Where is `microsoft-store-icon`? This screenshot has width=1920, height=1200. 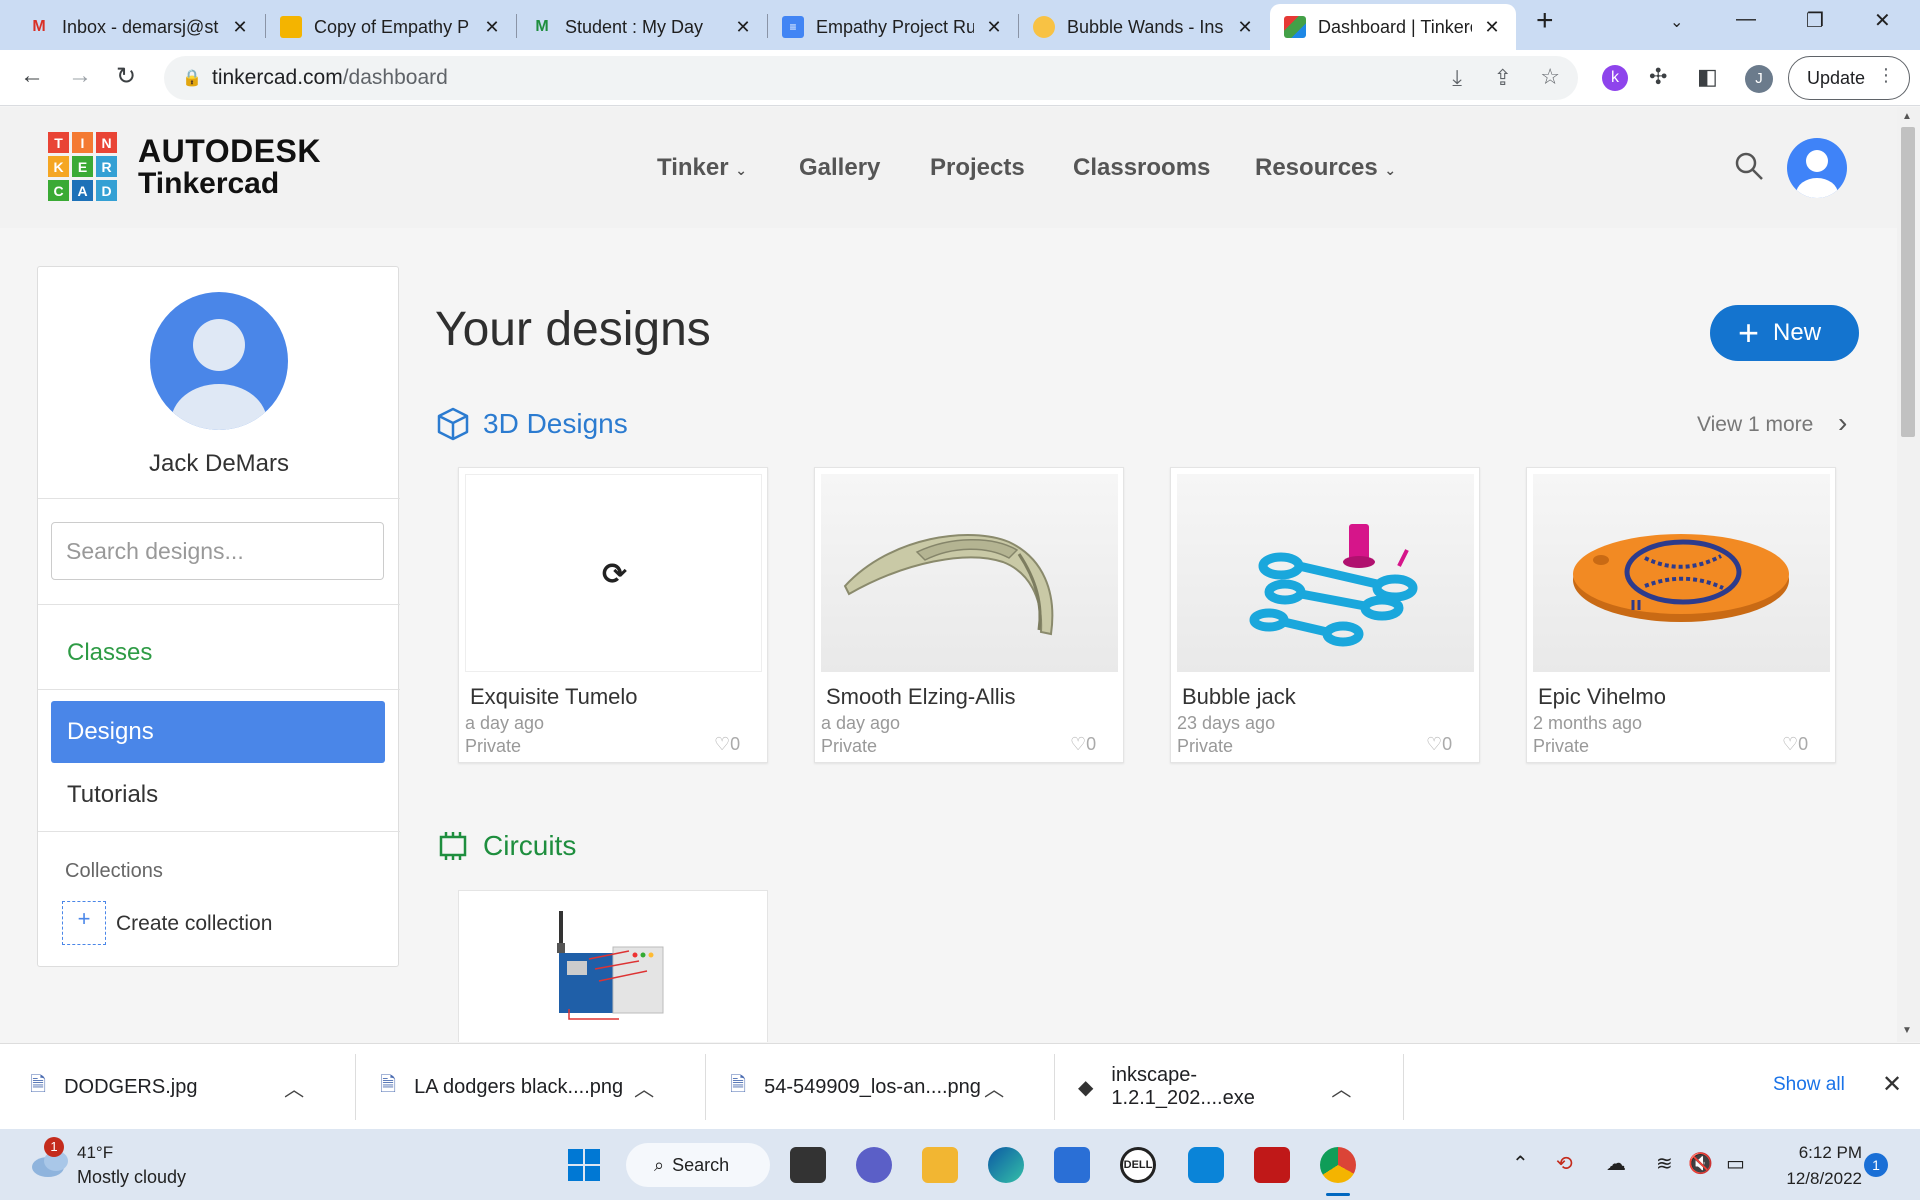
microsoft-store-icon is located at coordinates (1072, 1165).